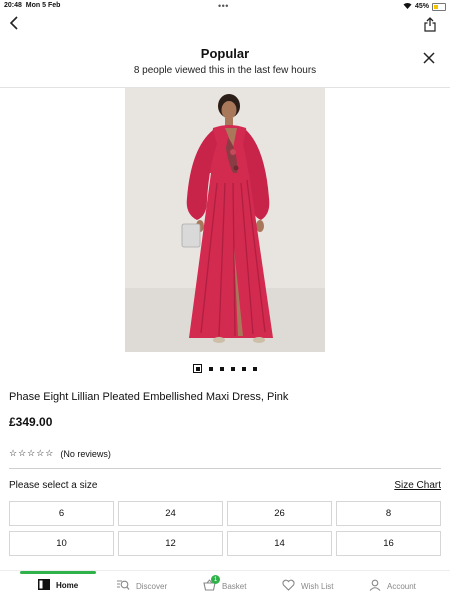 Image resolution: width=450 pixels, height=601 pixels. I want to click on wifi-icon, so click(407, 6).